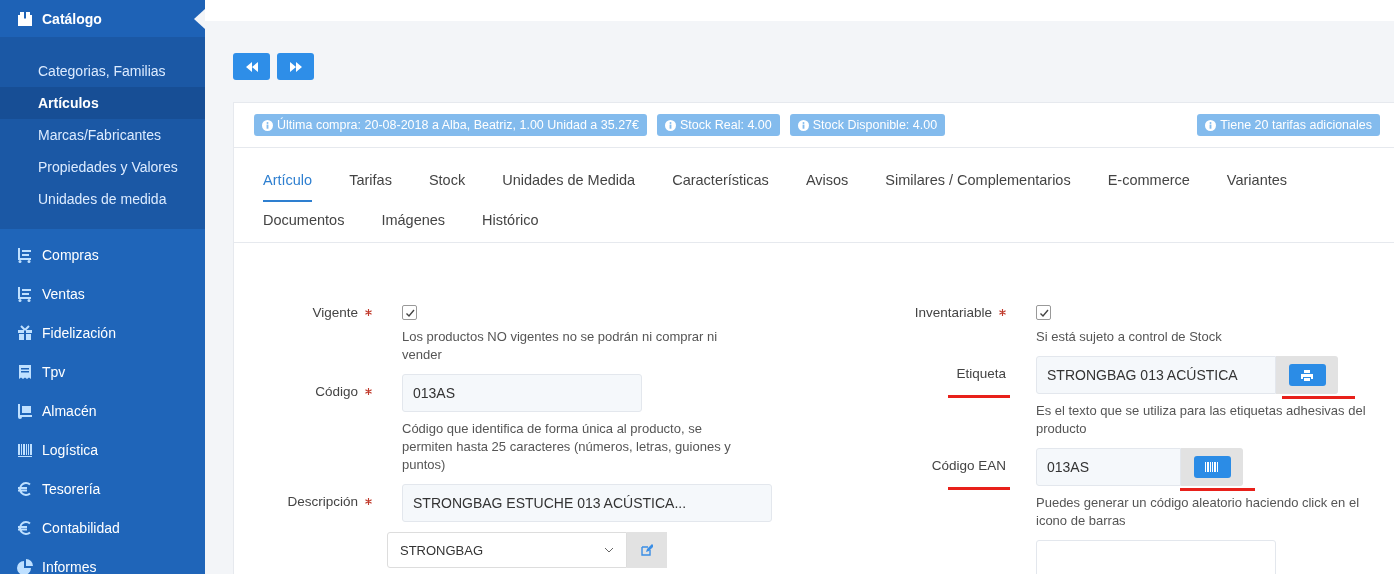  Describe the element at coordinates (370, 182) in the screenshot. I see `tab: Tarifas` at that location.